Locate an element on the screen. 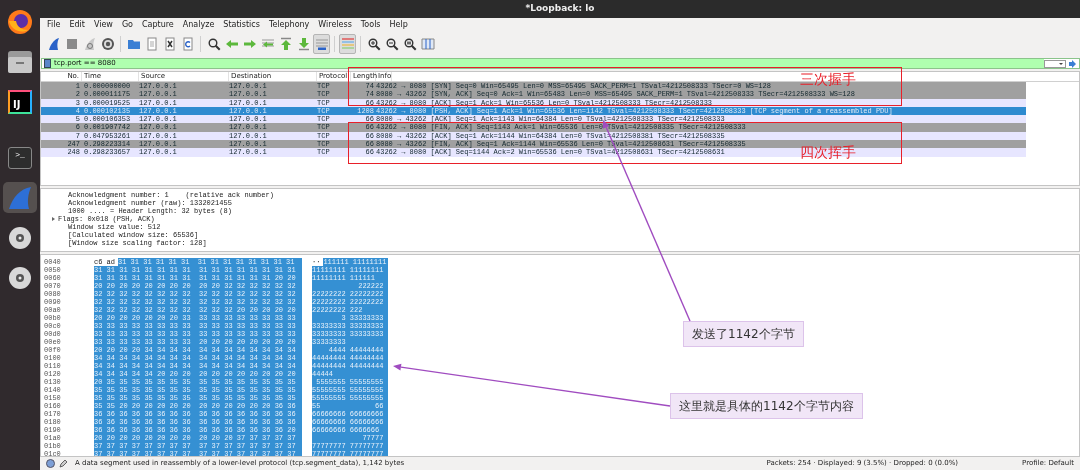 Image resolution: width=1080 pixels, height=470 pixels. folder-icon is located at coordinates (133, 44).